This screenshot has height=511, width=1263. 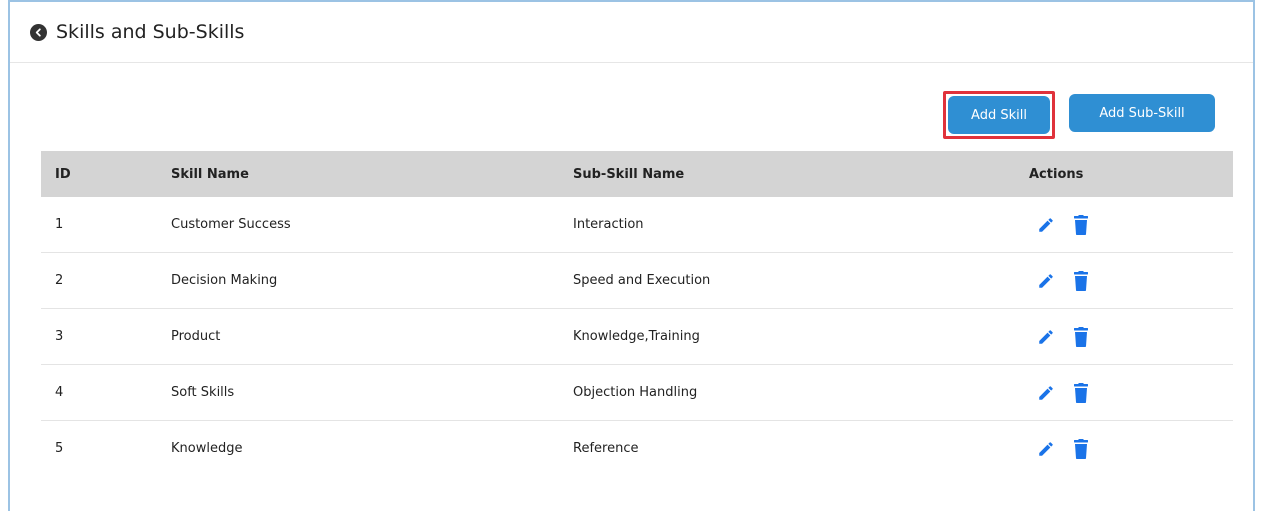 What do you see at coordinates (1056, 174) in the screenshot?
I see `column-header-actions: Actions` at bounding box center [1056, 174].